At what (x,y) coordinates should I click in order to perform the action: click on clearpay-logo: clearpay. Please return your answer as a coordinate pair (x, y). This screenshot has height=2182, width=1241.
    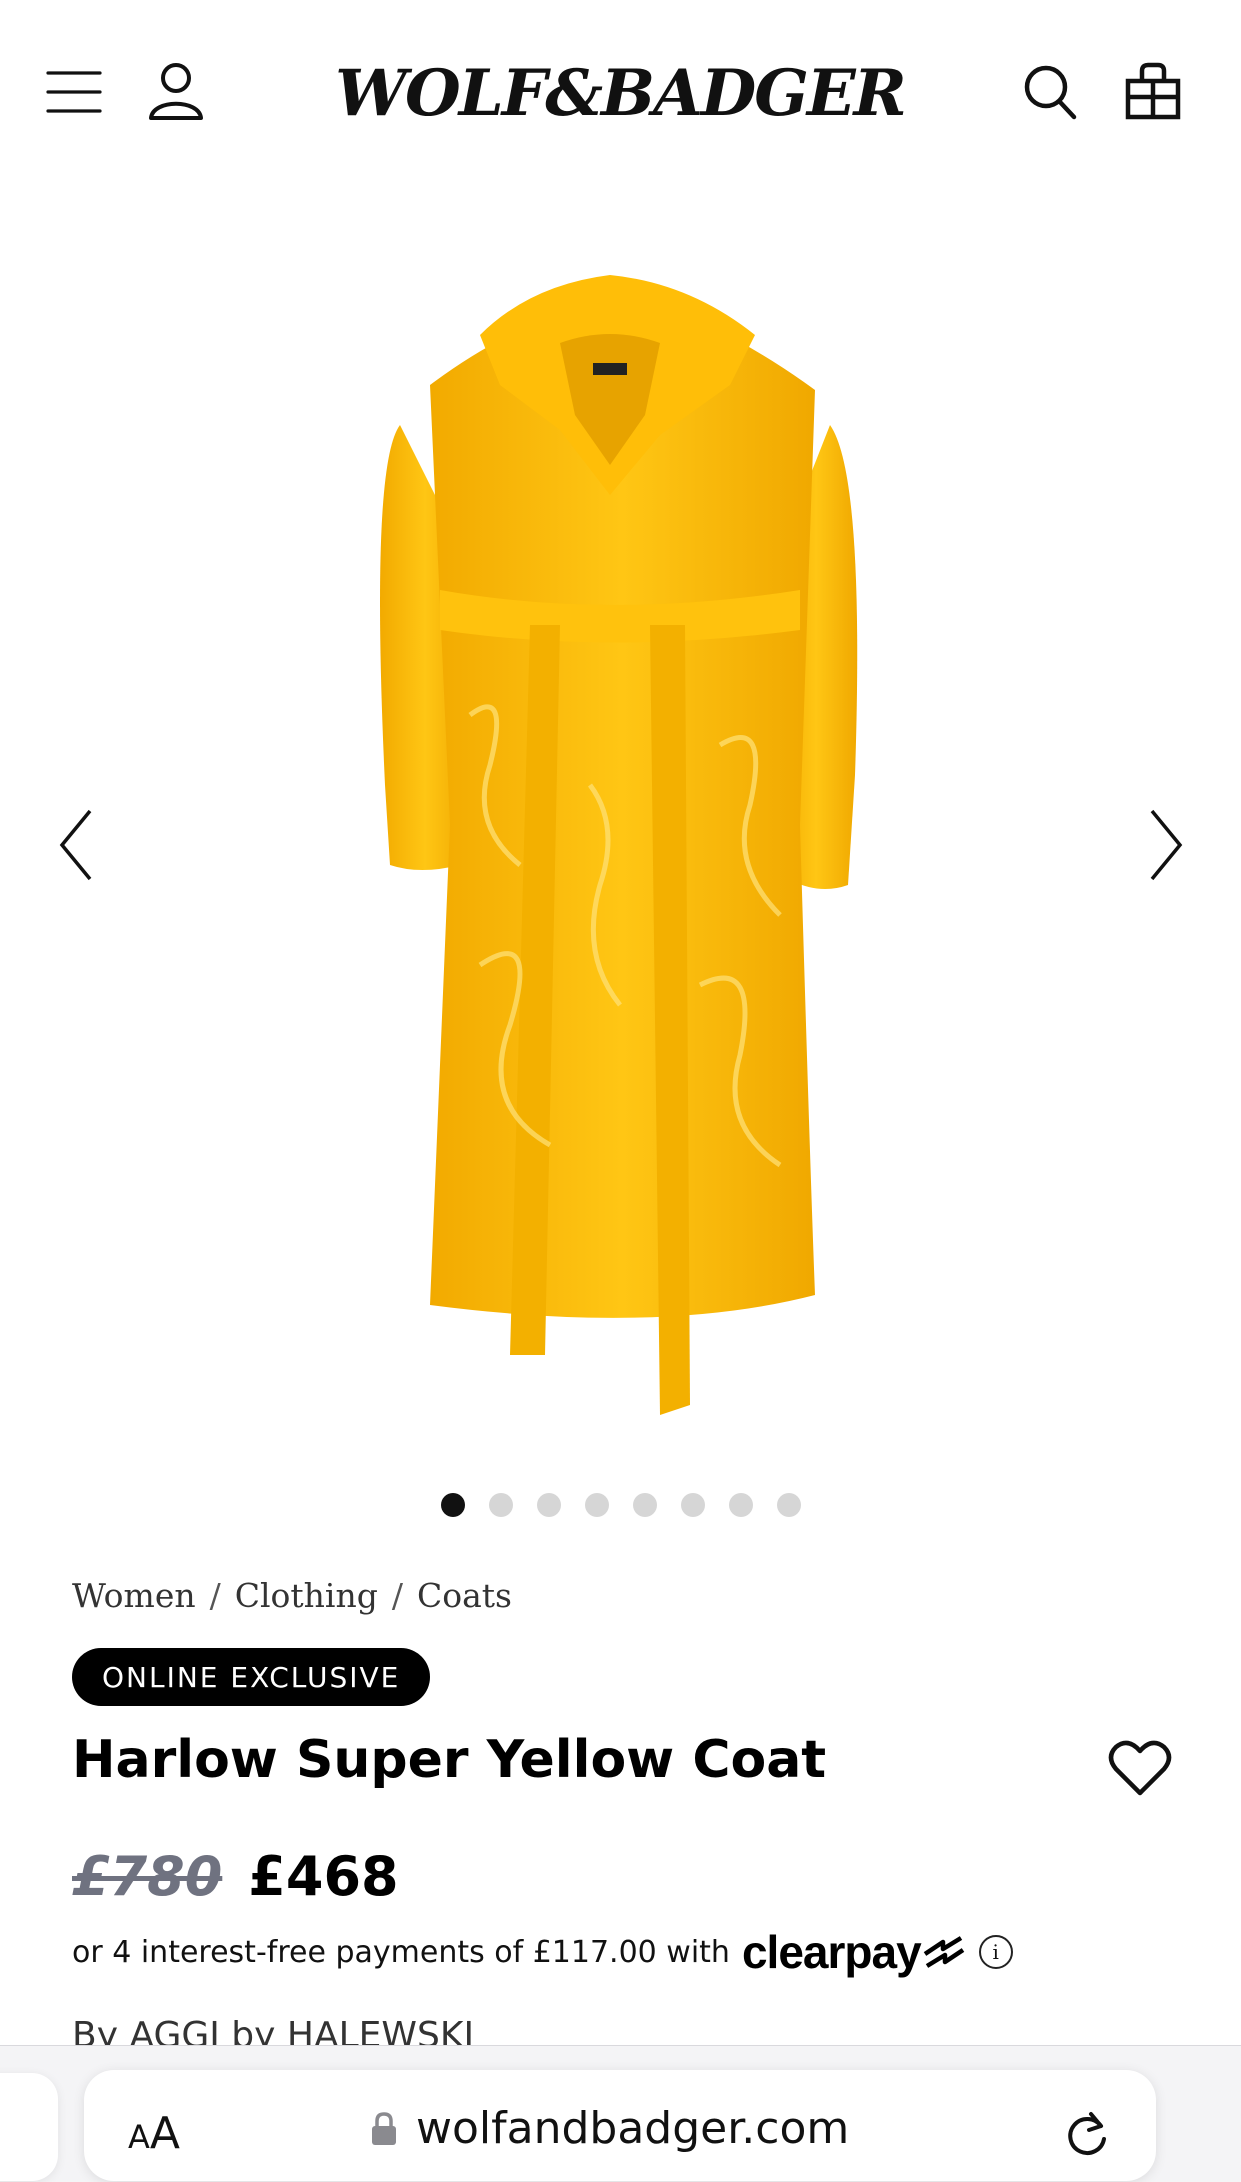
    Looking at the image, I should click on (854, 1952).